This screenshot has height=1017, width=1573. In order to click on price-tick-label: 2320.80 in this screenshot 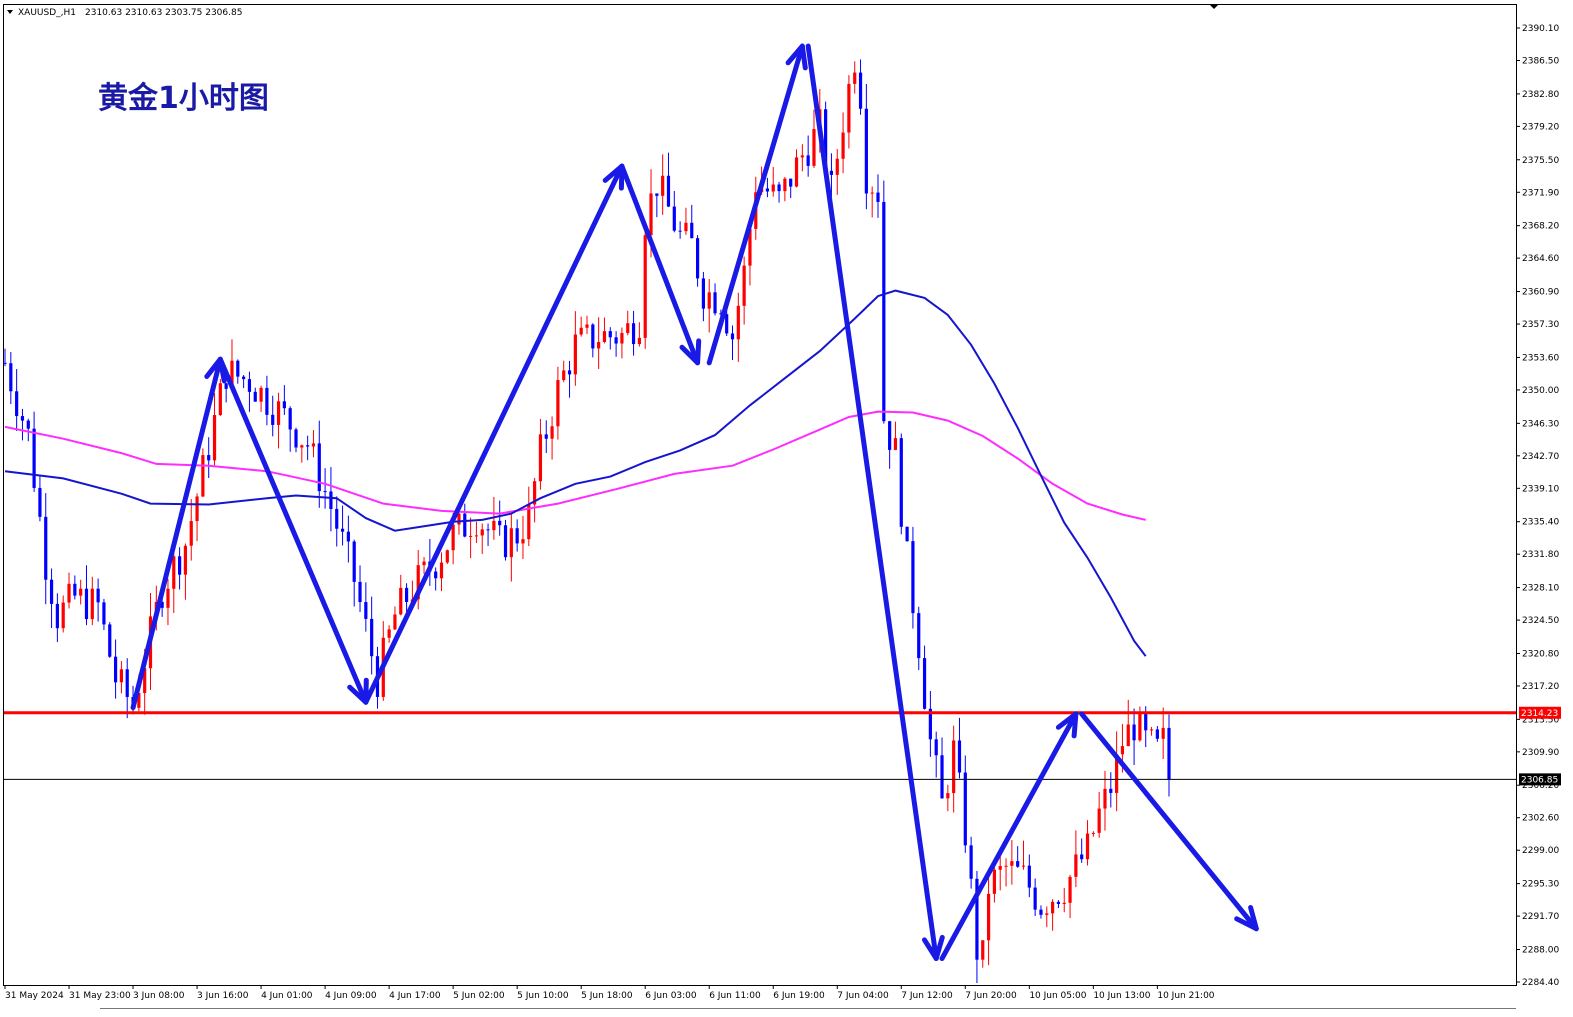, I will do `click(1540, 654)`.